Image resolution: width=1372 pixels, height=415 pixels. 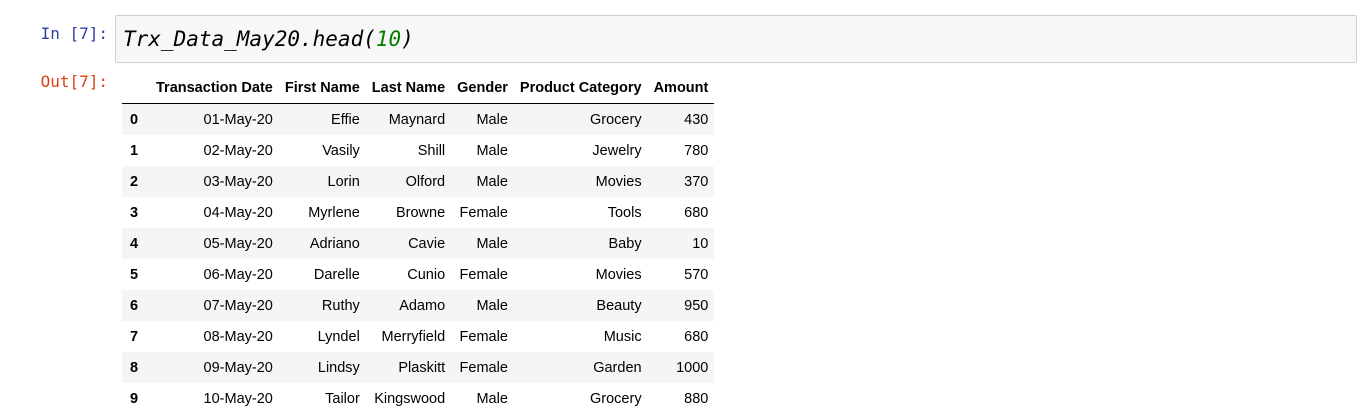 I want to click on row-index: 9, so click(x=134, y=398).